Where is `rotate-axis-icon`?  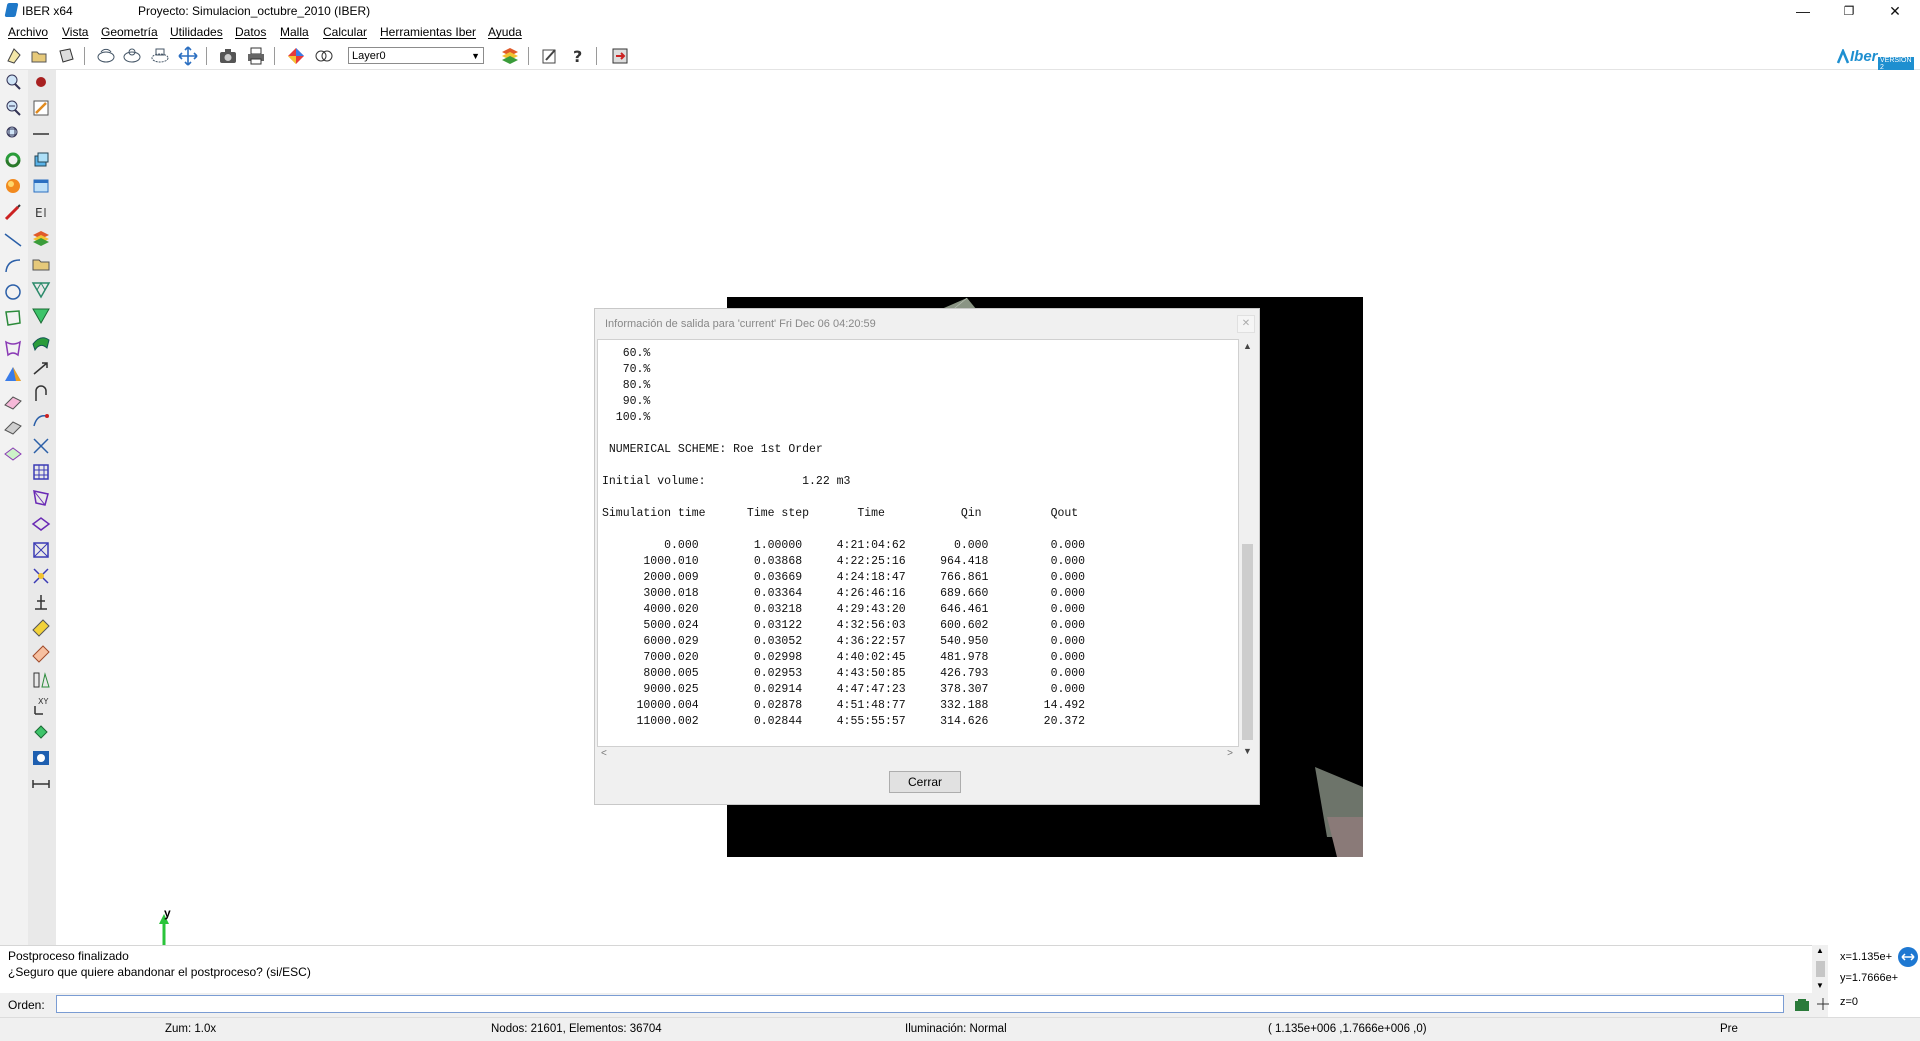
rotate-axis-icon is located at coordinates (132, 56).